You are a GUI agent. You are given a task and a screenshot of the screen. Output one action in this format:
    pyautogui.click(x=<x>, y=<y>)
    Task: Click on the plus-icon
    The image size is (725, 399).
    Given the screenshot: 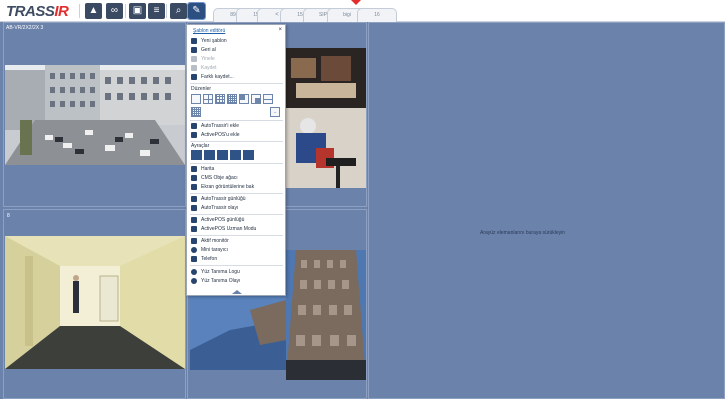 What is the action you would take?
    pyautogui.click(x=194, y=134)
    